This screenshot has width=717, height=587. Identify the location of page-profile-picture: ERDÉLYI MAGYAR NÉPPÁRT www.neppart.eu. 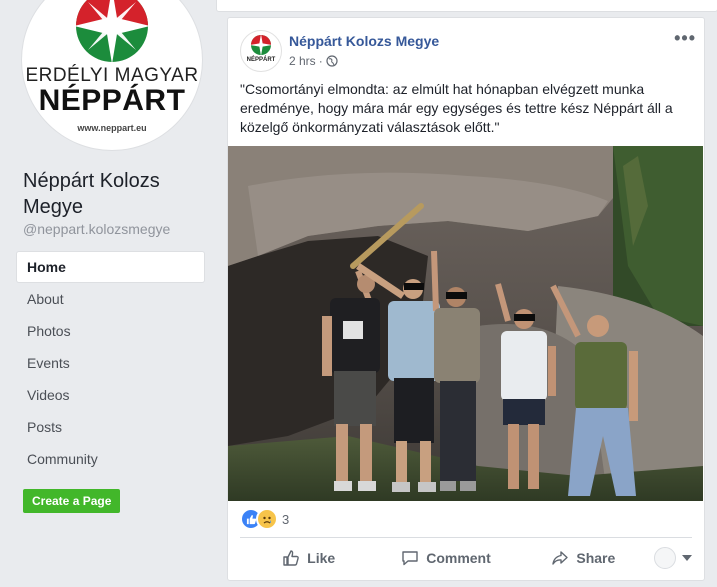
(112, 75).